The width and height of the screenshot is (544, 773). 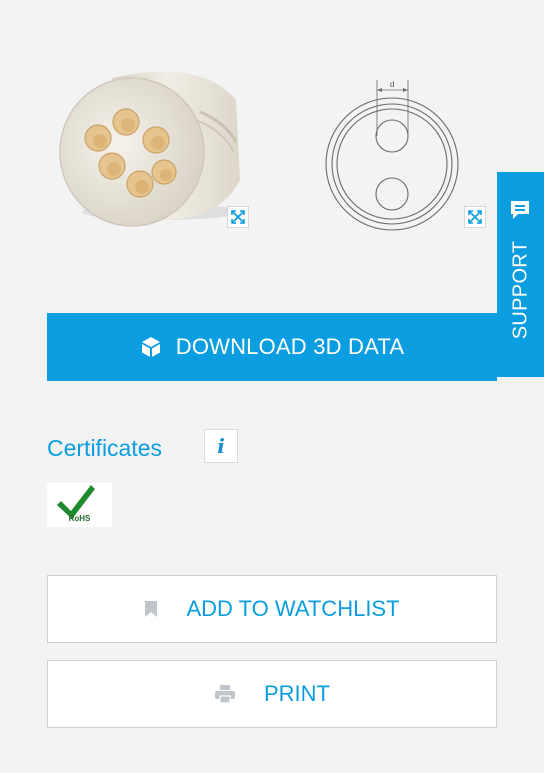 What do you see at coordinates (293, 608) in the screenshot?
I see `add-to-watchlist-label: ADD TO WATCHLIST` at bounding box center [293, 608].